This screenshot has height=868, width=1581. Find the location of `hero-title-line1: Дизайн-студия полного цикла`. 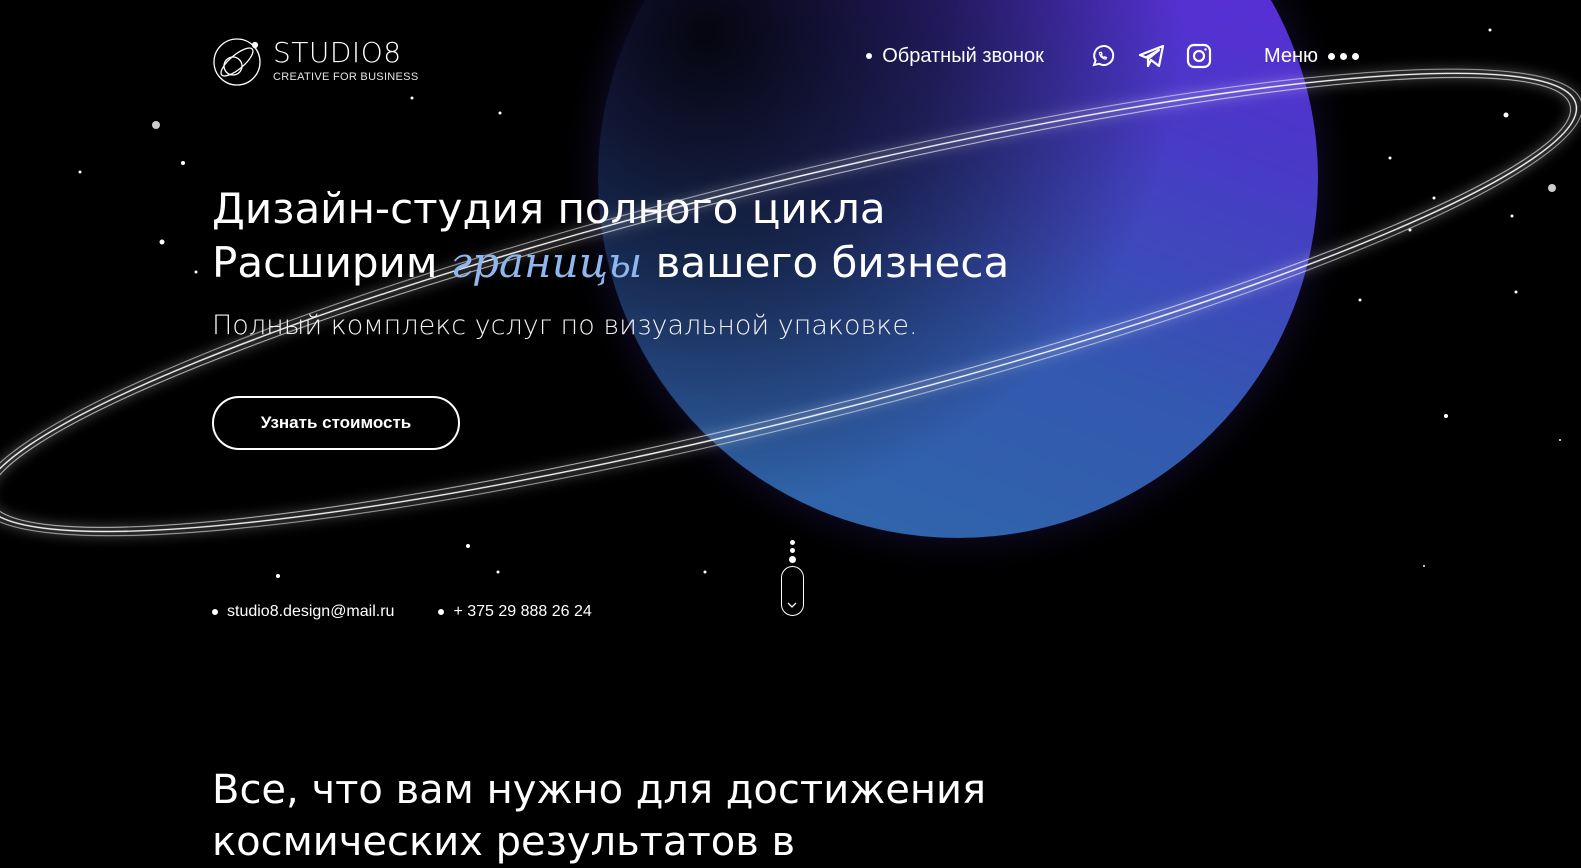

hero-title-line1: Дизайн-студия полного цикла is located at coordinates (549, 208).